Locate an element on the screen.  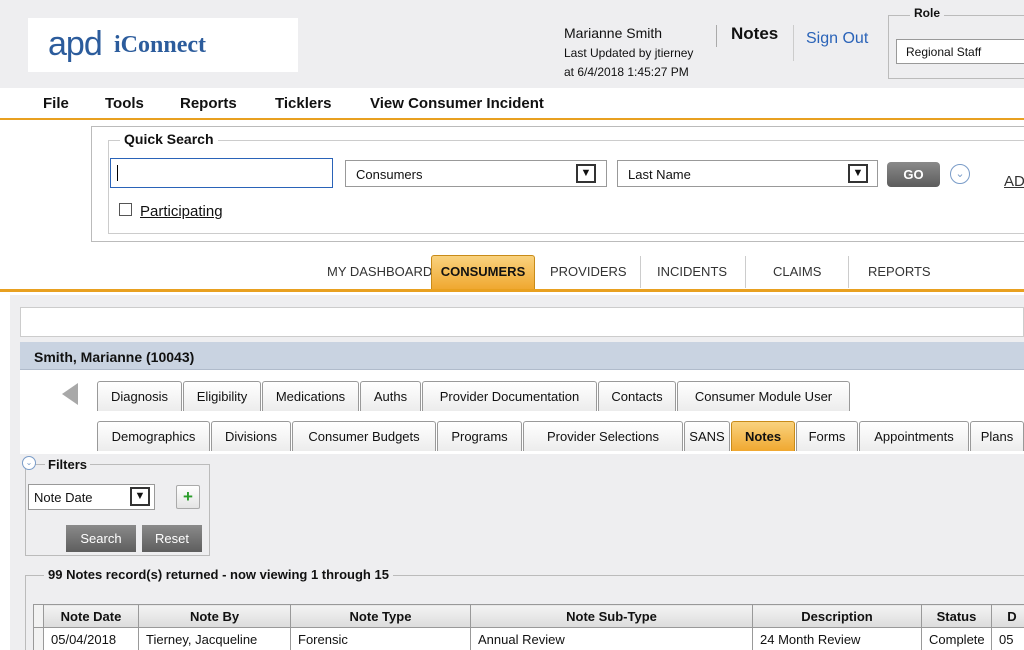
message-bar is located at coordinates (522, 322).